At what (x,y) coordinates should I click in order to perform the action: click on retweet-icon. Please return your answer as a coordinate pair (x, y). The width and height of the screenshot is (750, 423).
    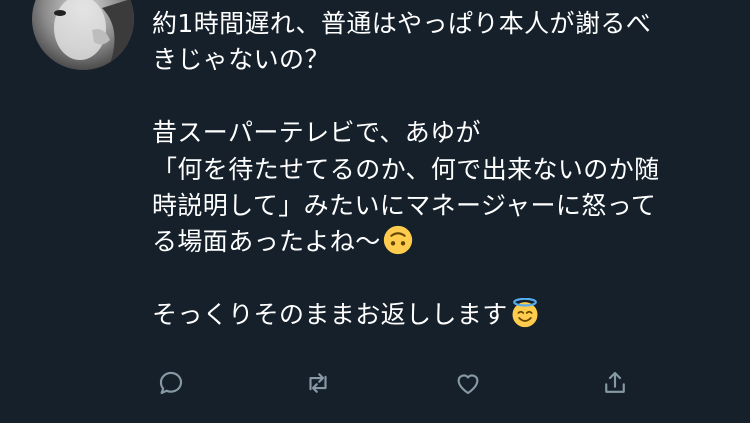
    Looking at the image, I should click on (318, 383).